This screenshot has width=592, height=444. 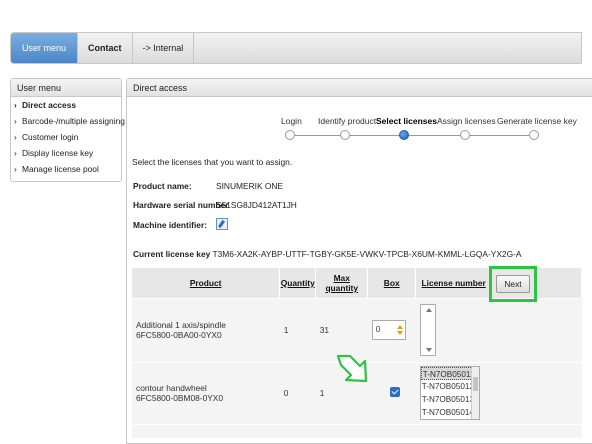 What do you see at coordinates (105, 48) in the screenshot?
I see `tab-contact: Contact` at bounding box center [105, 48].